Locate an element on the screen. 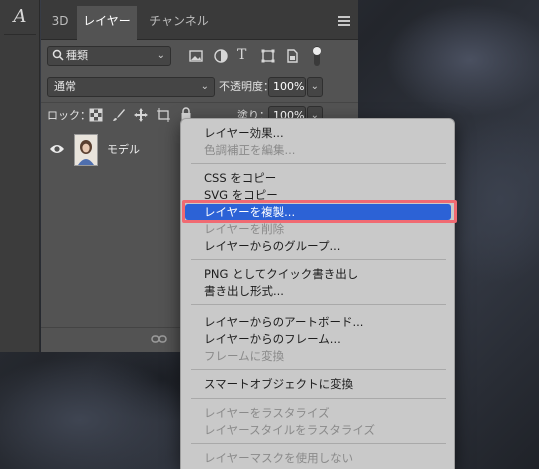 Image resolution: width=539 pixels, height=469 pixels. link-layers-icon is located at coordinates (159, 339).